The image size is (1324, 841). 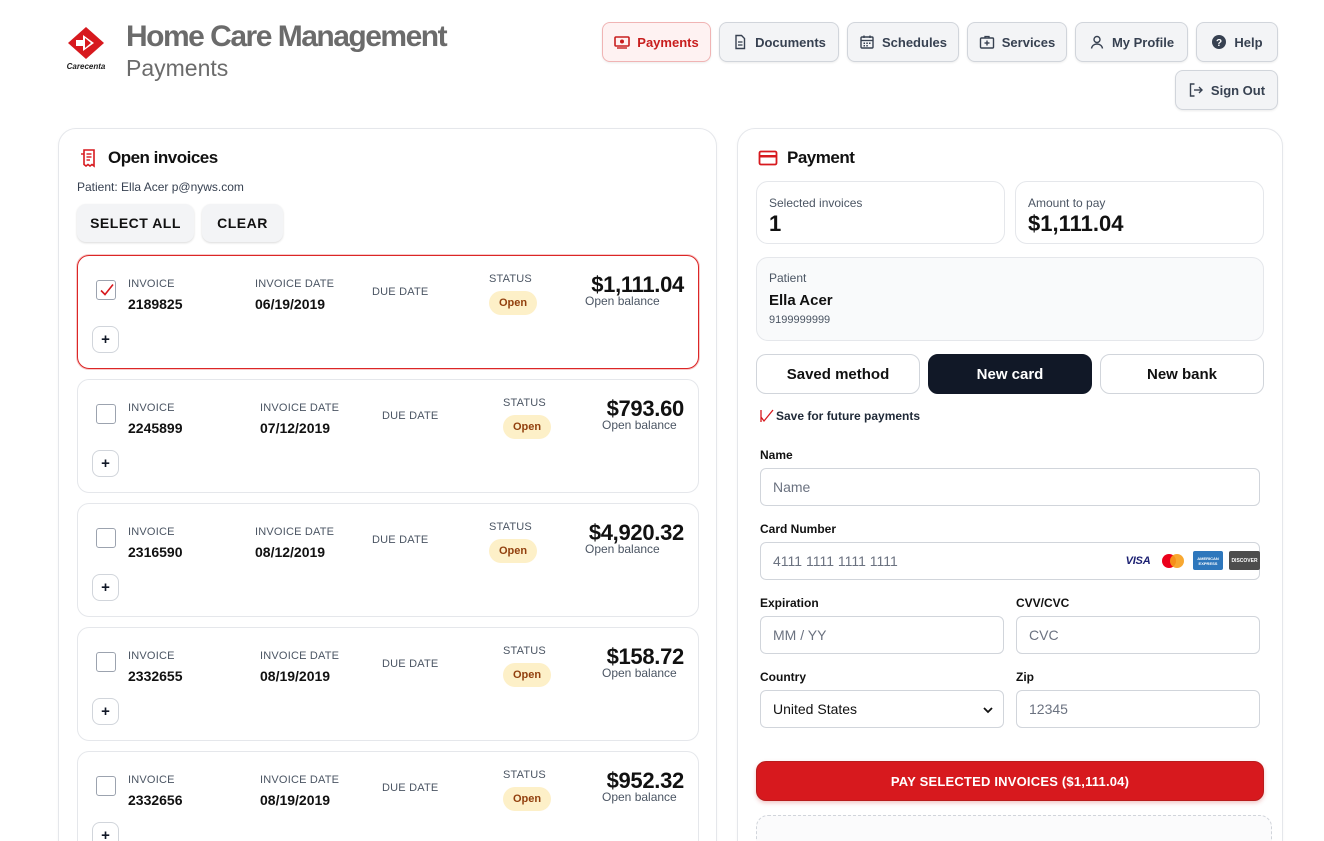 I want to click on zip-label: Zip, so click(x=1025, y=677).